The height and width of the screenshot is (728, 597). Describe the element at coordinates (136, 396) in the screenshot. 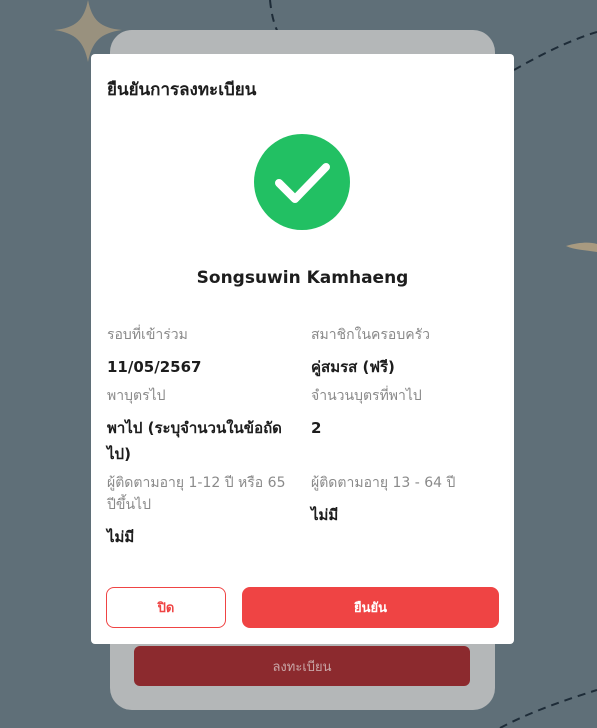

I see `field-label: พาบุตรไป` at that location.